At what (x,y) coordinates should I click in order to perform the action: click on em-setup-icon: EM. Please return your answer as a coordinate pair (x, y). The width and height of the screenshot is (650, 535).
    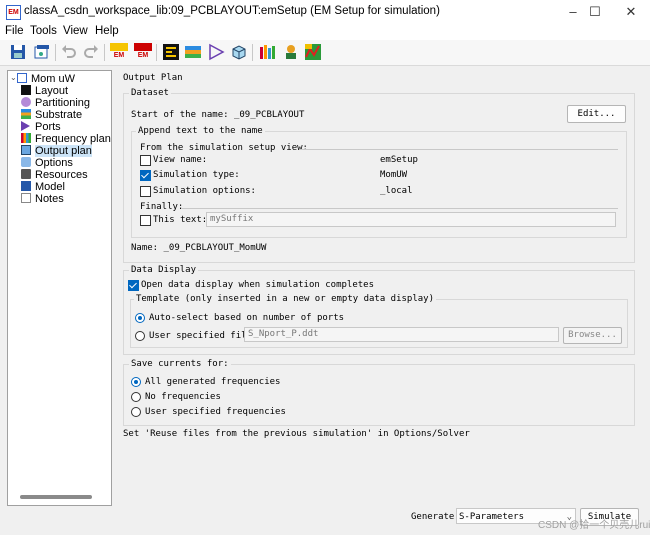
    Looking at the image, I should click on (119, 52).